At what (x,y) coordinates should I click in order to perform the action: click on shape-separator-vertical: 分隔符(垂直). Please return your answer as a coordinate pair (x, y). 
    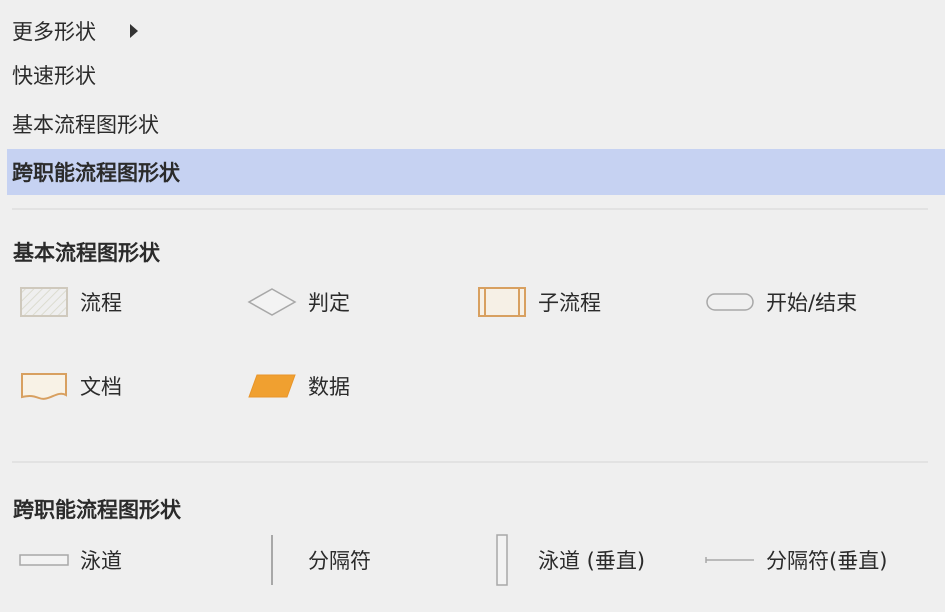
    Looking at the image, I should click on (795, 560).